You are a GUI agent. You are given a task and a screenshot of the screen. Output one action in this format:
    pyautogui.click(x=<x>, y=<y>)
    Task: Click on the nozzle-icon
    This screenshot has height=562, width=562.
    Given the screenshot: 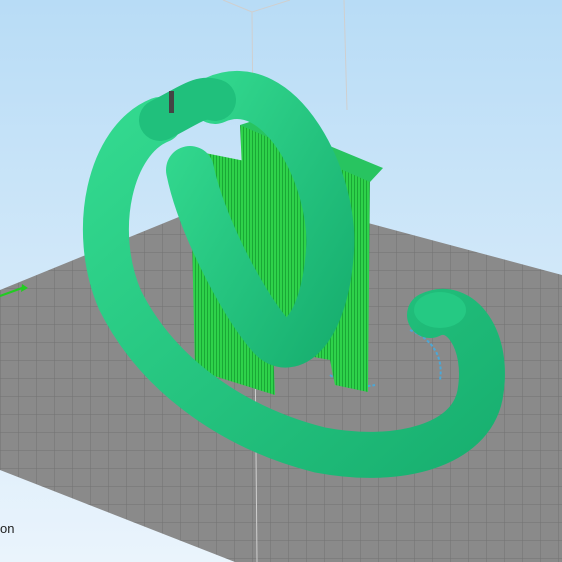 What is the action you would take?
    pyautogui.click(x=171, y=102)
    